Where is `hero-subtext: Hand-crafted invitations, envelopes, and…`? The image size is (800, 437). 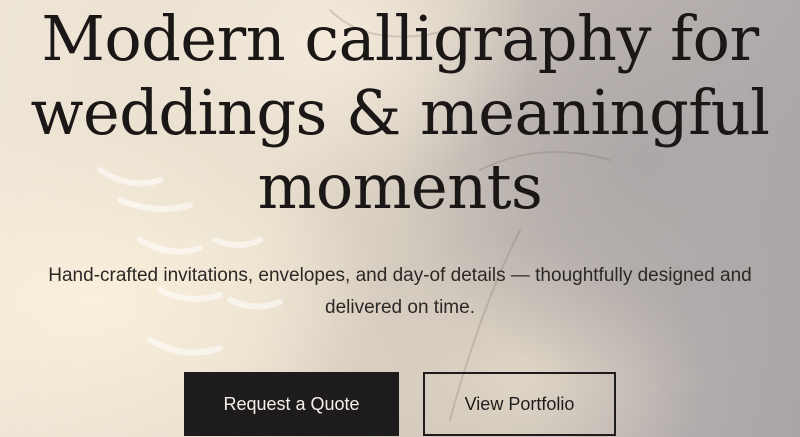 hero-subtext: Hand-crafted invitations, envelopes, and… is located at coordinates (400, 292).